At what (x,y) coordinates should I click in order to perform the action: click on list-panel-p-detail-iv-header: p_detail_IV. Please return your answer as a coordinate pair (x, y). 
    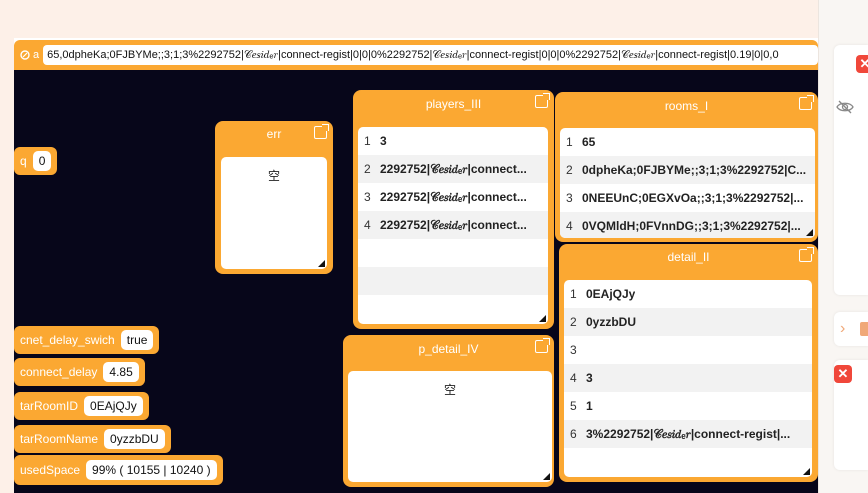
    Looking at the image, I should click on (448, 349).